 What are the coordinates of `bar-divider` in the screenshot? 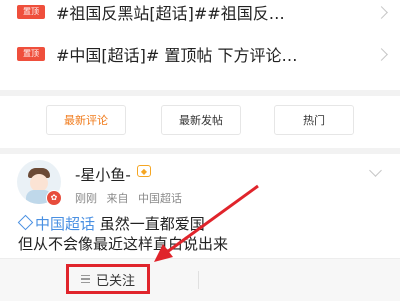 It's located at (198, 280).